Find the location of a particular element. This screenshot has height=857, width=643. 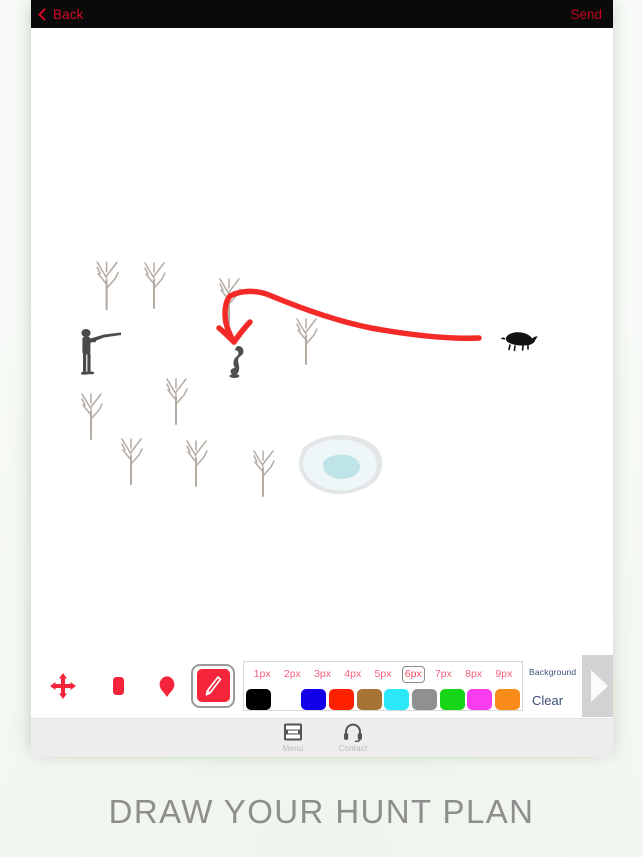

color-swatch-red is located at coordinates (341, 699).